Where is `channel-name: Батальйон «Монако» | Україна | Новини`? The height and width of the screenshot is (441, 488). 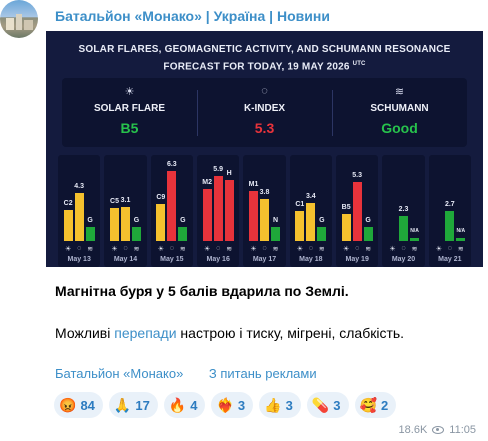 channel-name: Батальйон «Монако» | Україна | Новини is located at coordinates (192, 16).